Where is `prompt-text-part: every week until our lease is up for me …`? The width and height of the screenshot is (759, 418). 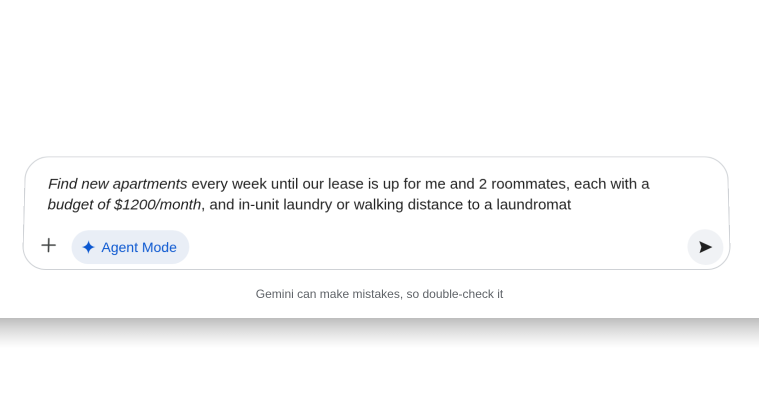 prompt-text-part: every week until our lease is up for me … is located at coordinates (418, 184).